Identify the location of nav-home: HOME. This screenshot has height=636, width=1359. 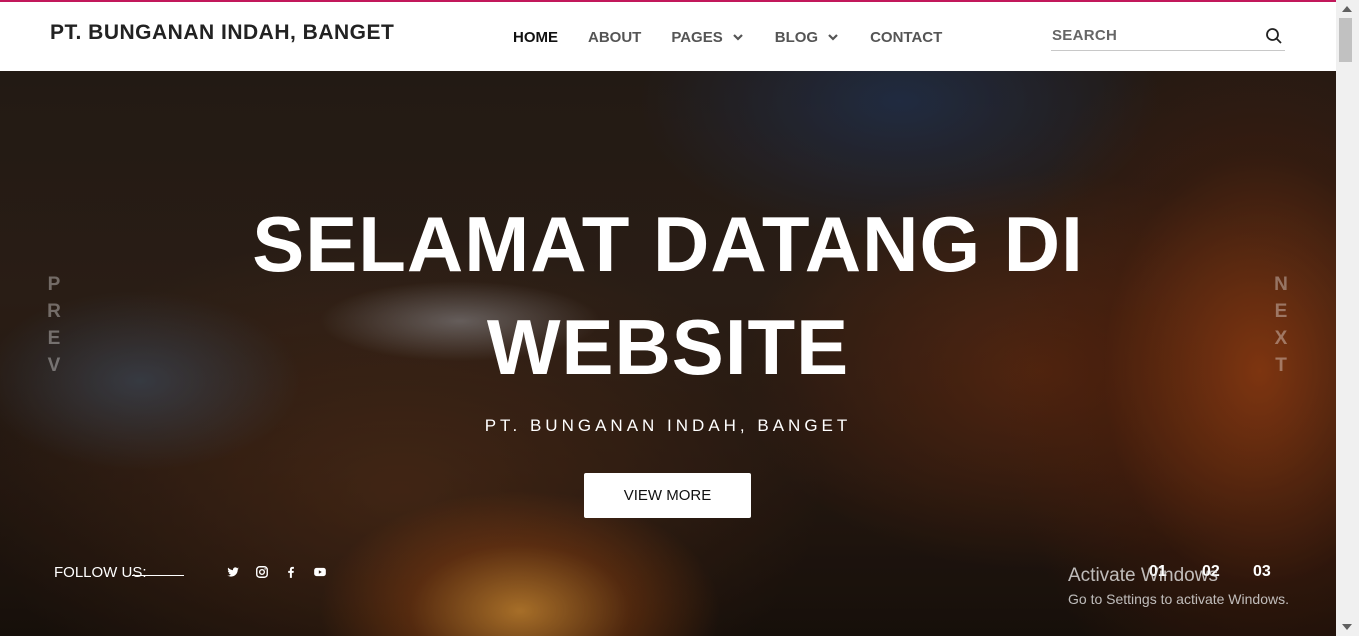
(535, 37).